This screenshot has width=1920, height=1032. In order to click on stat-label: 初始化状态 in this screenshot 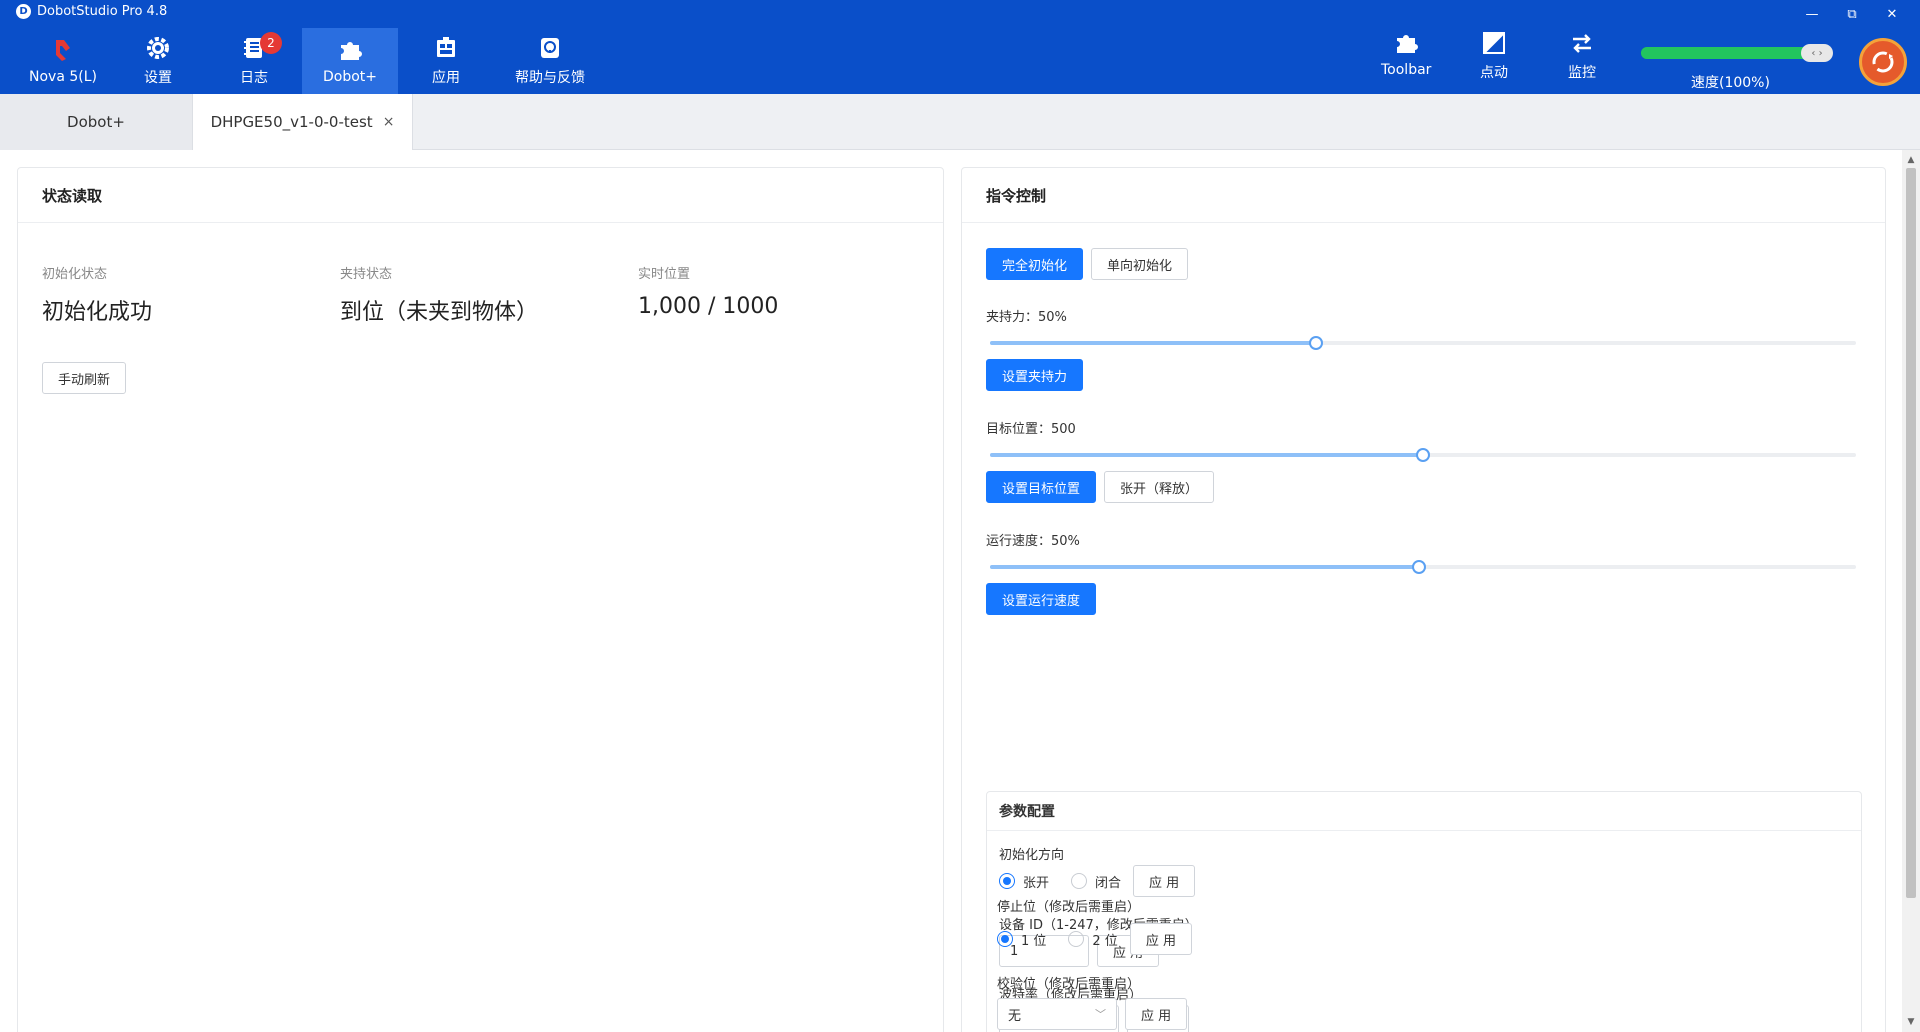, I will do `click(75, 274)`.